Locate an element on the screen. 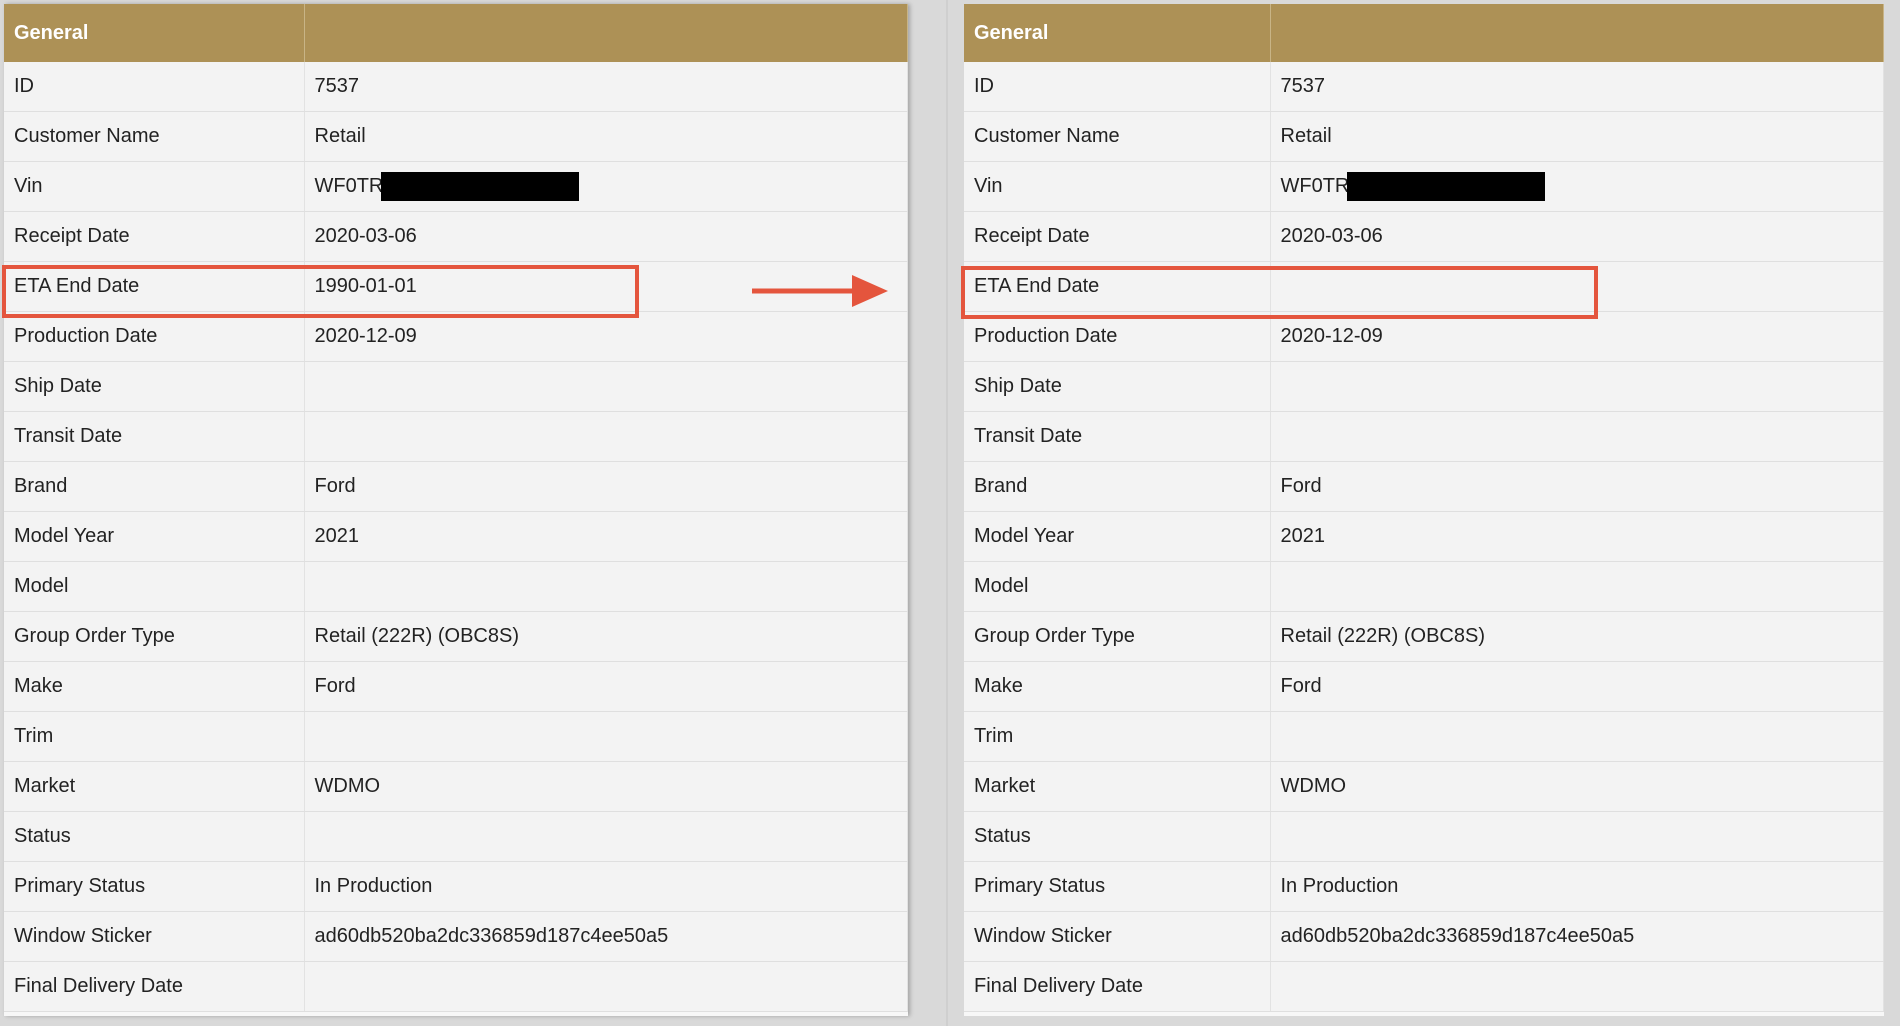 The image size is (1900, 1026). eta-highlight-box-left is located at coordinates (320, 291).